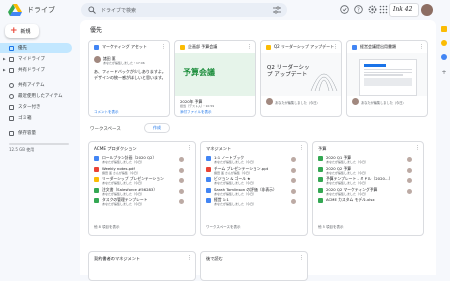  What do you see at coordinates (25, 31) in the screenshot?
I see `new-button-label: 新規` at bounding box center [25, 31].